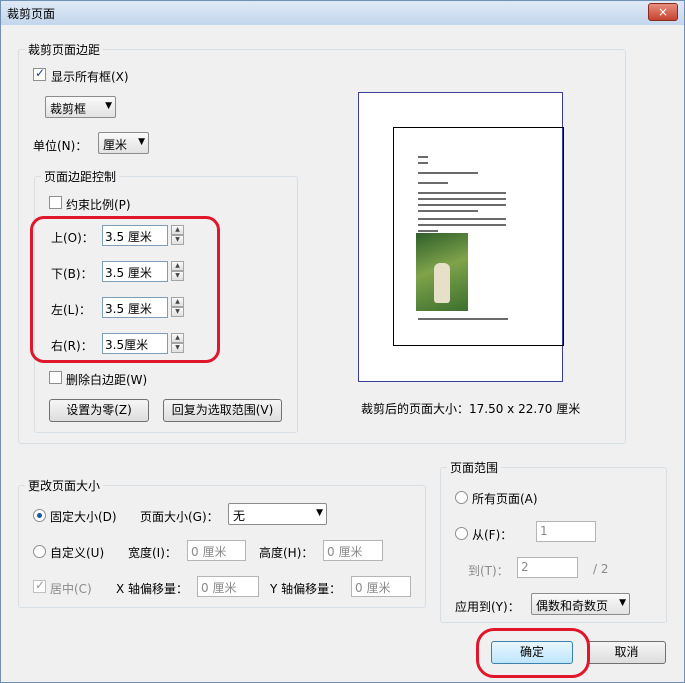  I want to click on total-pages-label: / 2, so click(601, 569).